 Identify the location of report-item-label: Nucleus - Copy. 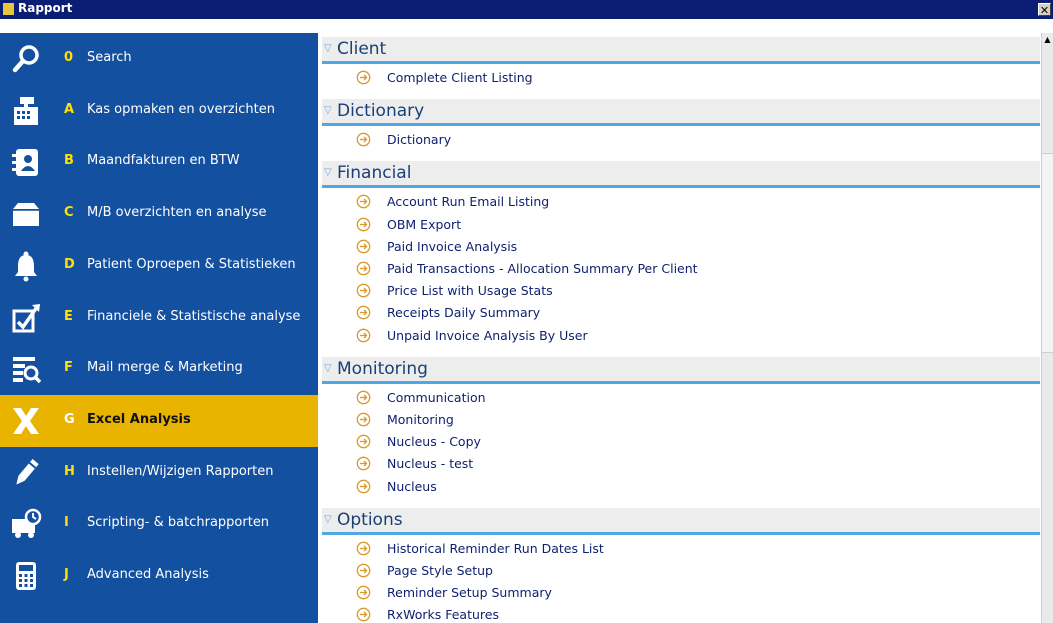
(434, 442).